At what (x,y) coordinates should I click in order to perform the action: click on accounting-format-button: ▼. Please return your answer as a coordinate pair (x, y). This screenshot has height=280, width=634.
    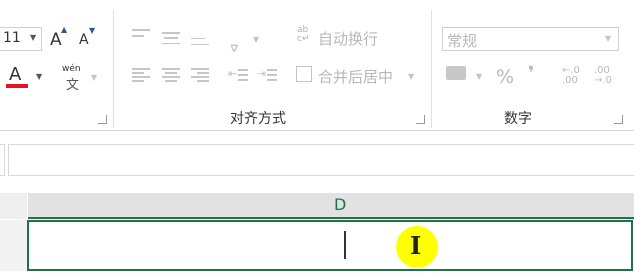
    Looking at the image, I should click on (466, 76).